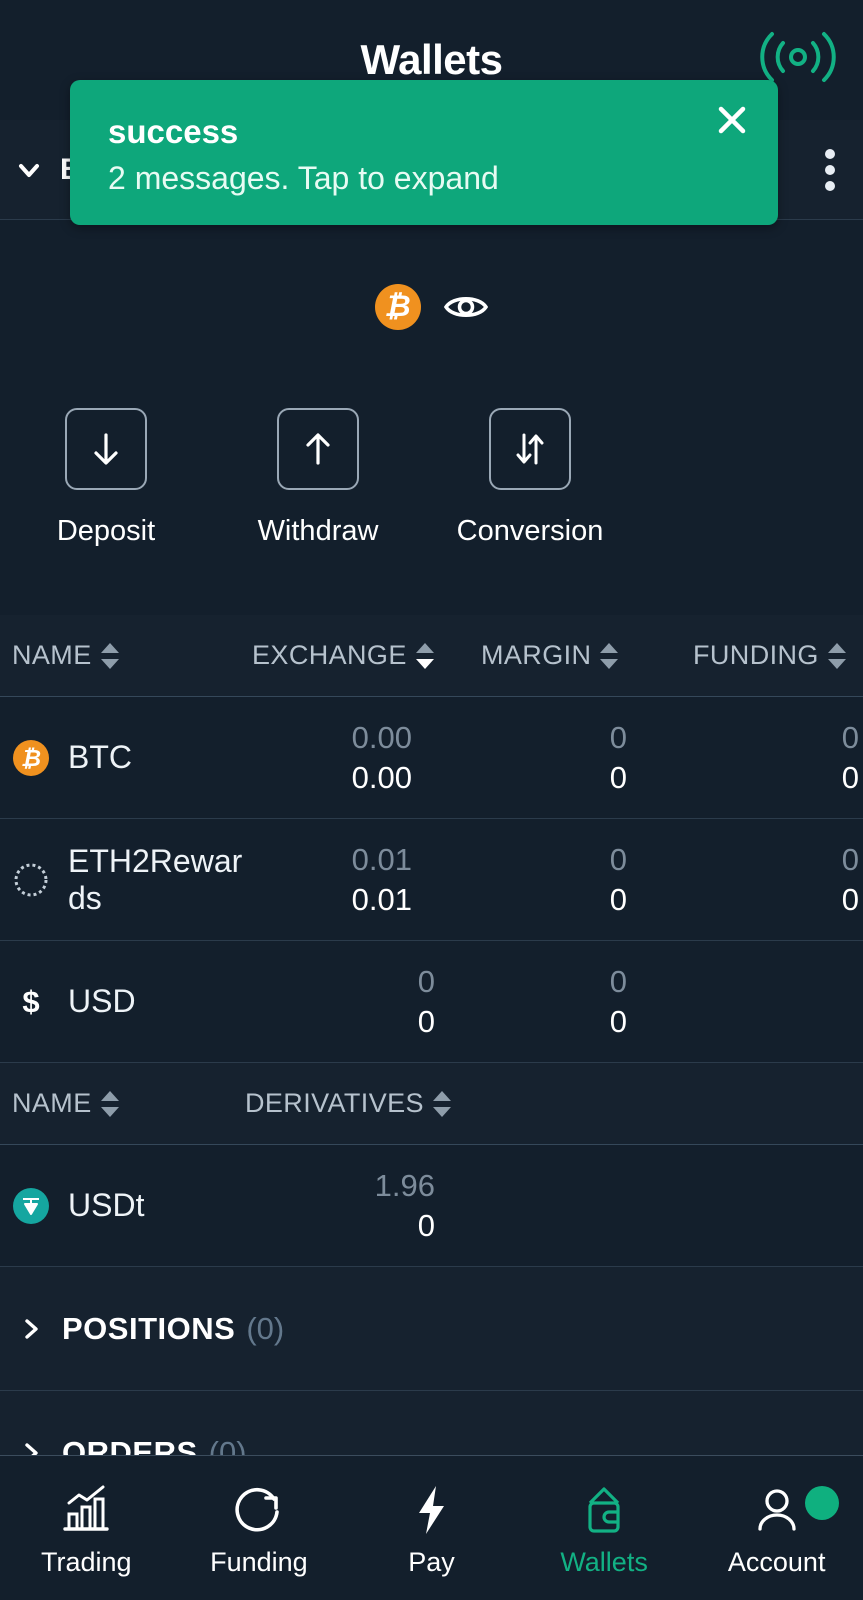 The width and height of the screenshot is (863, 1600). Describe the element at coordinates (530, 449) in the screenshot. I see `arrows-up-down-icon` at that location.